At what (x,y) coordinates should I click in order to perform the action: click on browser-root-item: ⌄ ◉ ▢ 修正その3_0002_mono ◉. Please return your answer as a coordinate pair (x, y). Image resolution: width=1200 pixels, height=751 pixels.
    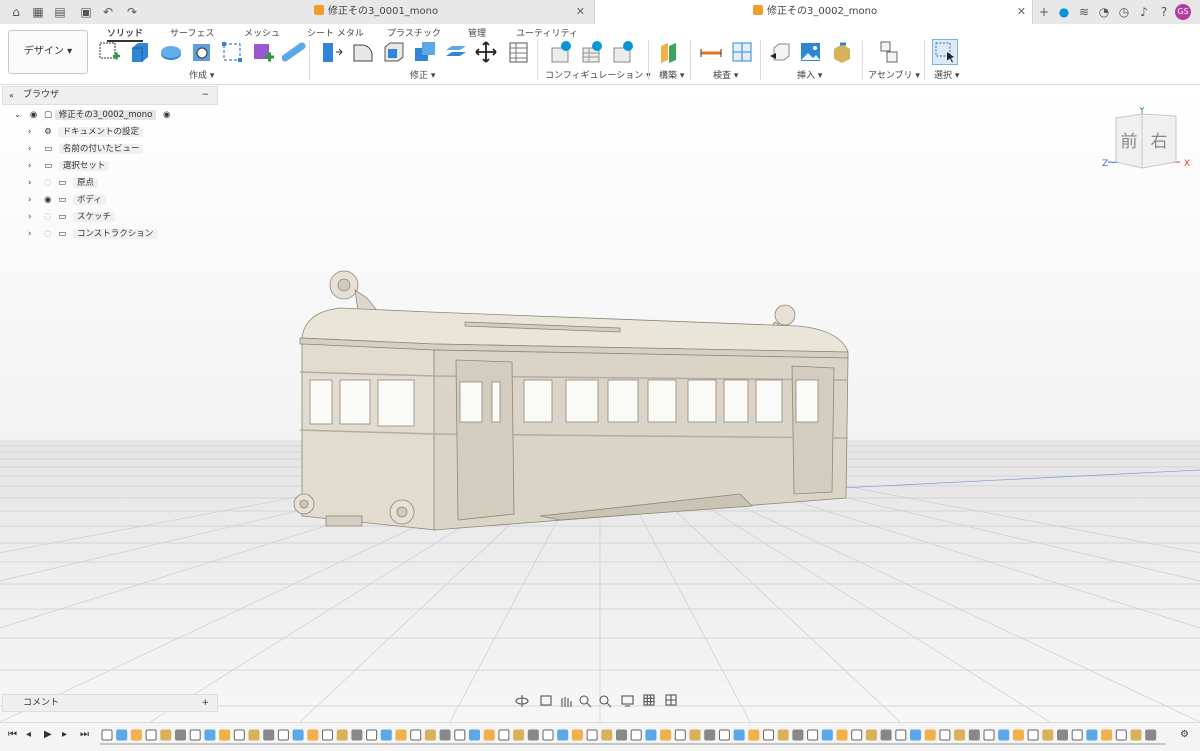
    Looking at the image, I should click on (92, 115).